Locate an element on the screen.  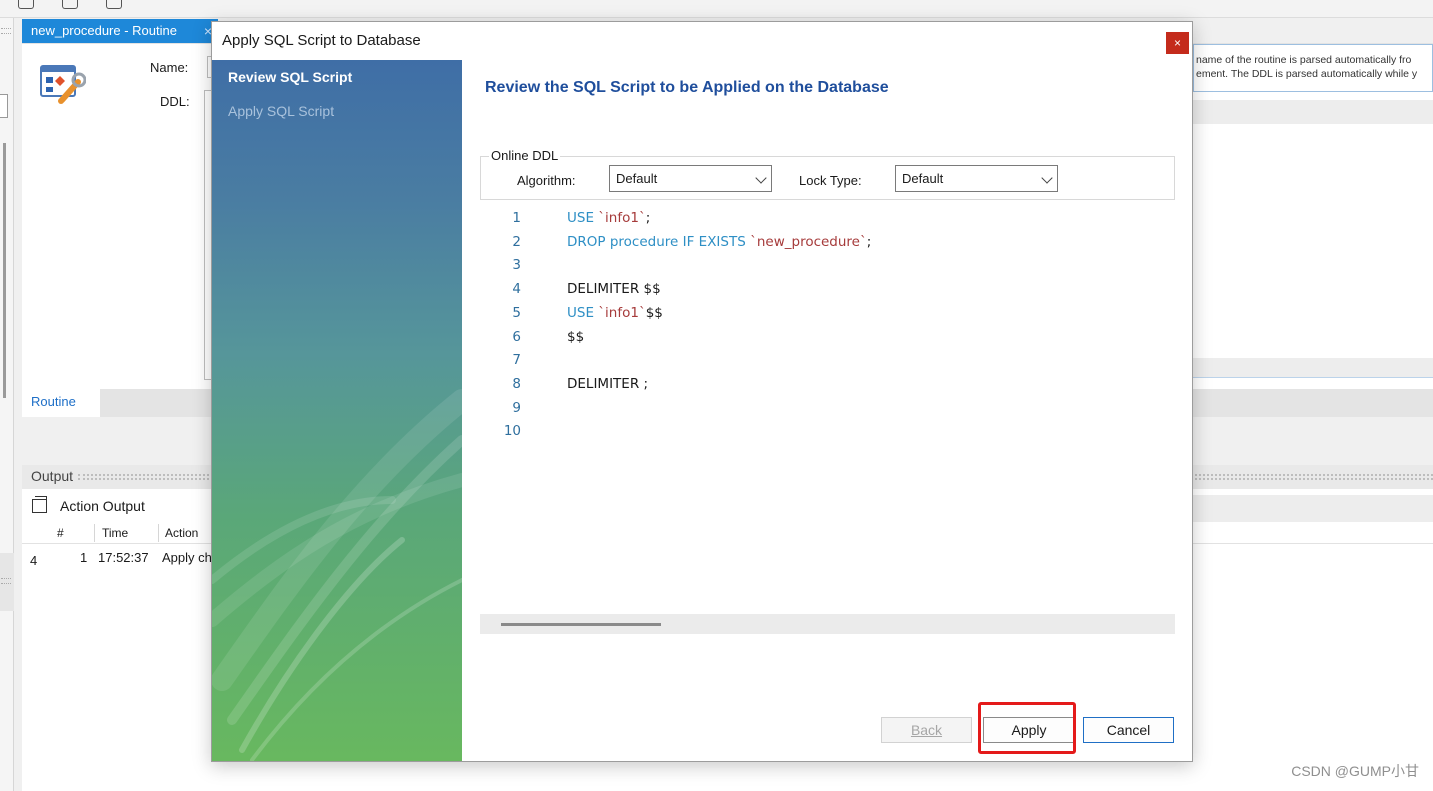
dialog-titlebar: Apply SQL Script to Database × is located at coordinates (702, 41).